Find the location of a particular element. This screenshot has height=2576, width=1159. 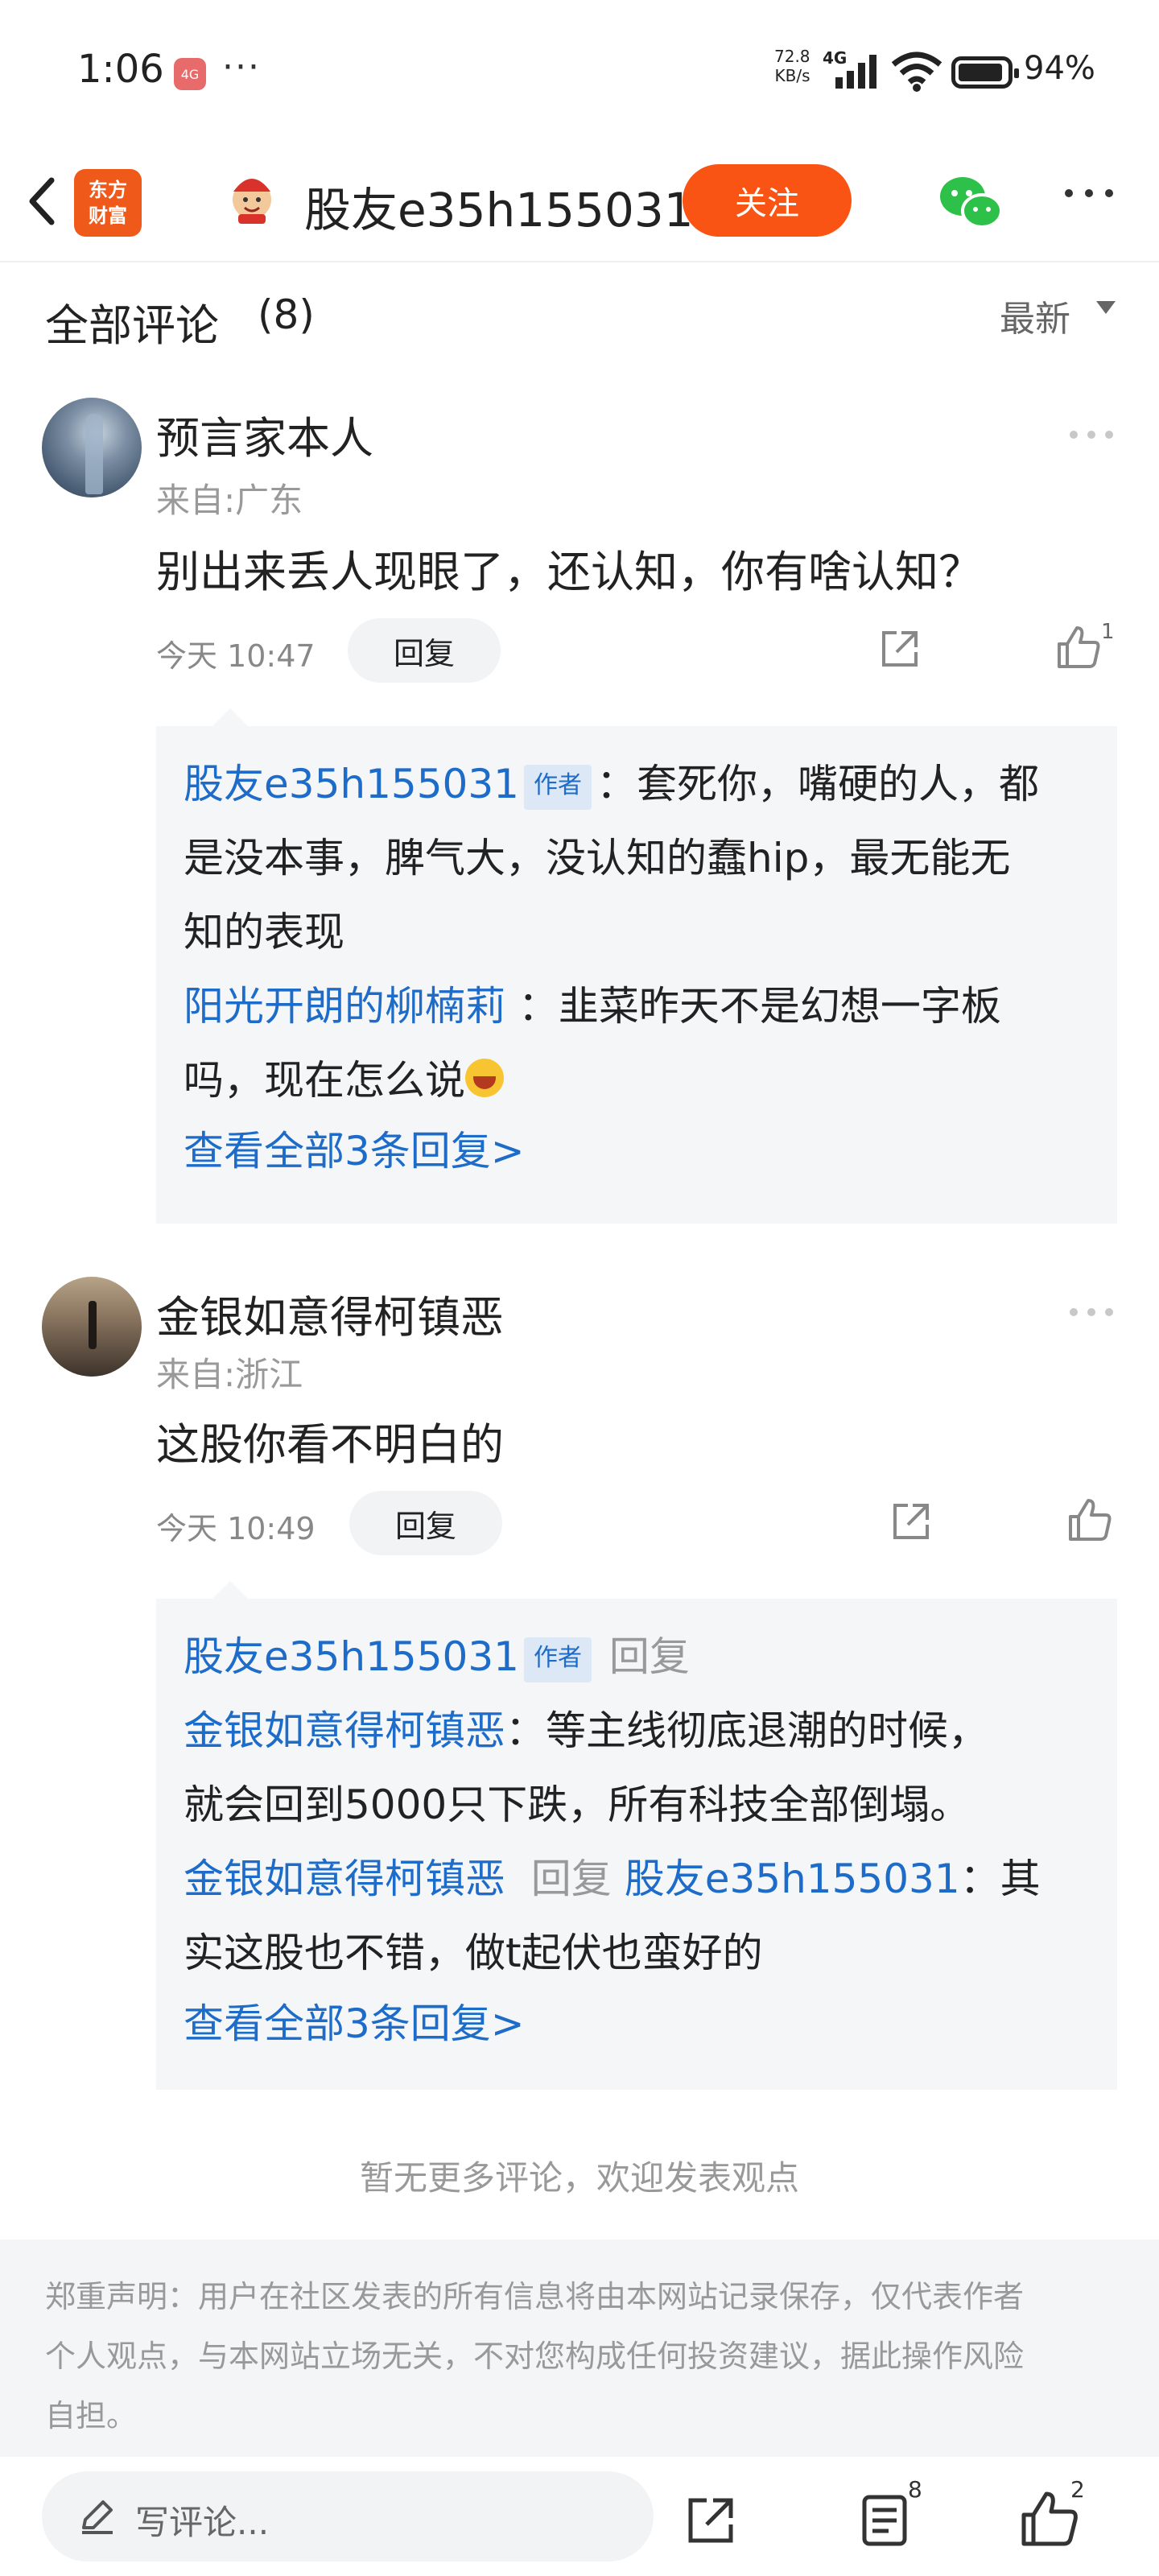

battery-percent: 94% is located at coordinates (1059, 68).